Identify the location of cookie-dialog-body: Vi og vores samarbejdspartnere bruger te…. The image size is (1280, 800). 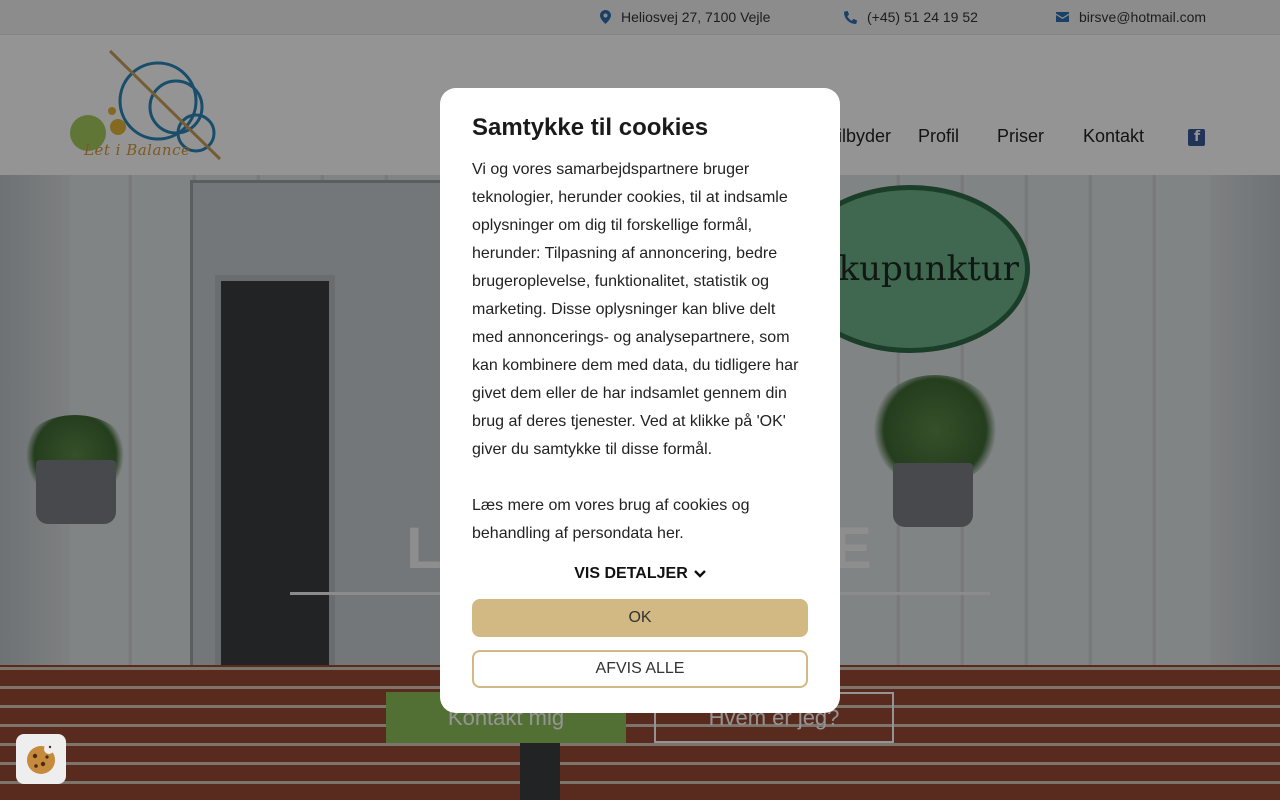
(640, 352).